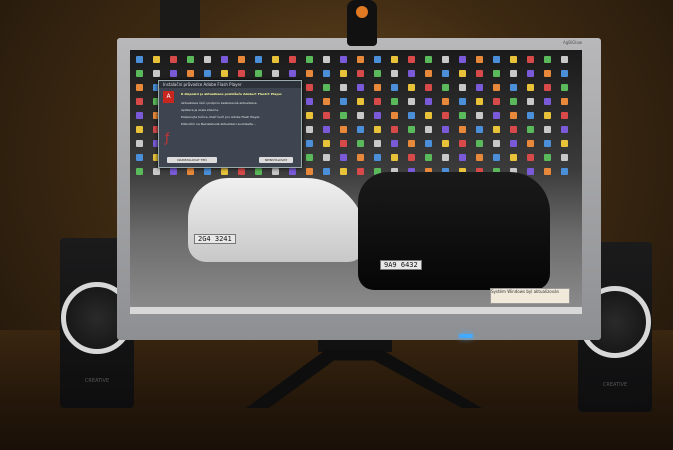 This screenshot has width=673, height=450. Describe the element at coordinates (192, 160) in the screenshot. I see `install-now-button: NAINSTALOVAT TEĎ` at that location.